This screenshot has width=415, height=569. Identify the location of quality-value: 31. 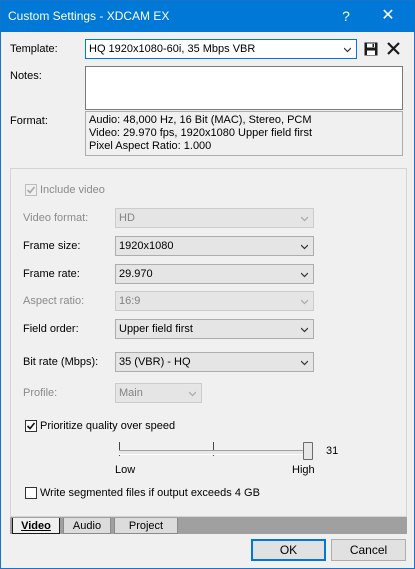
(332, 451).